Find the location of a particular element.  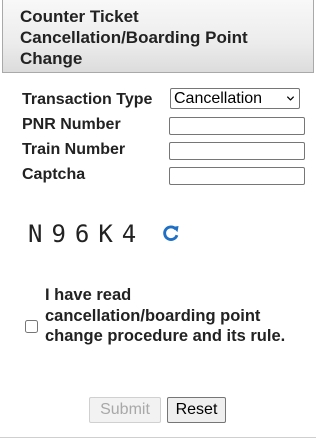

train-number-input is located at coordinates (237, 151).